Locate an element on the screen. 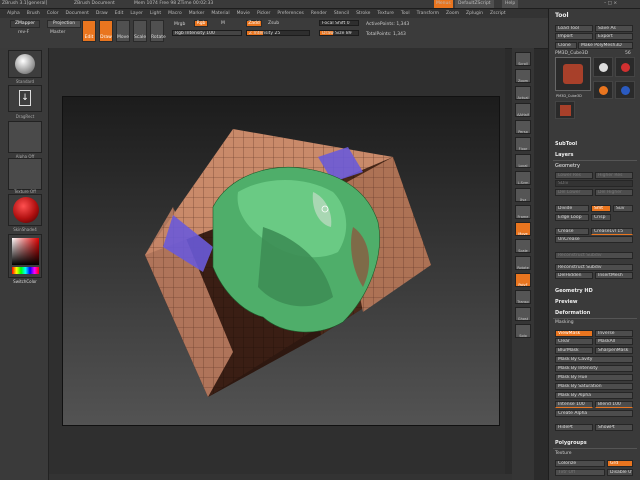 The image size is (640, 480). tool-thumb-eraser is located at coordinates (625, 90).